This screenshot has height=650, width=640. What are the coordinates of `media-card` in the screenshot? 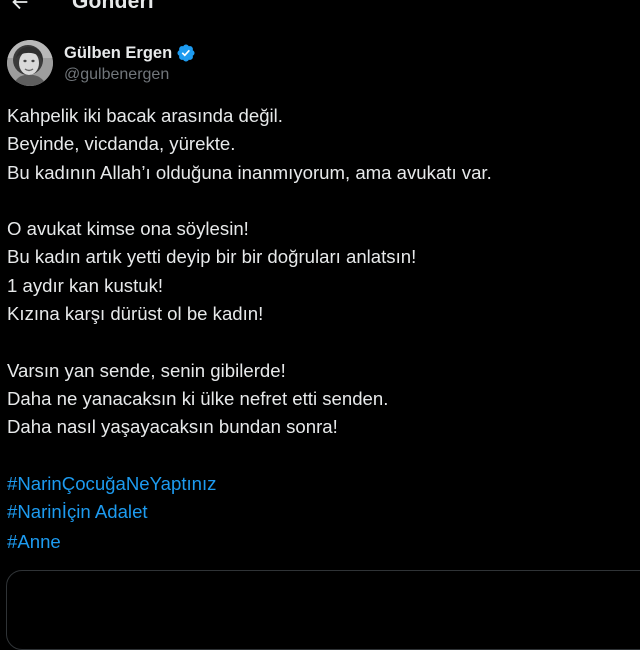 It's located at (323, 610).